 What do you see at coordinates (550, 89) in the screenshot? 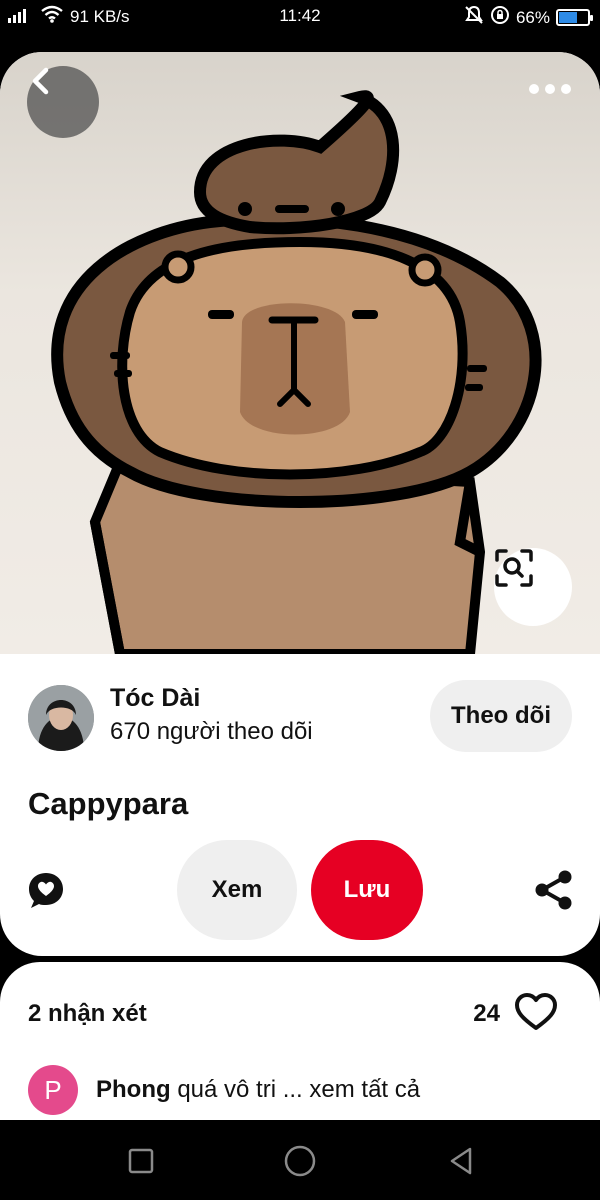
I see `more-dots-icon` at bounding box center [550, 89].